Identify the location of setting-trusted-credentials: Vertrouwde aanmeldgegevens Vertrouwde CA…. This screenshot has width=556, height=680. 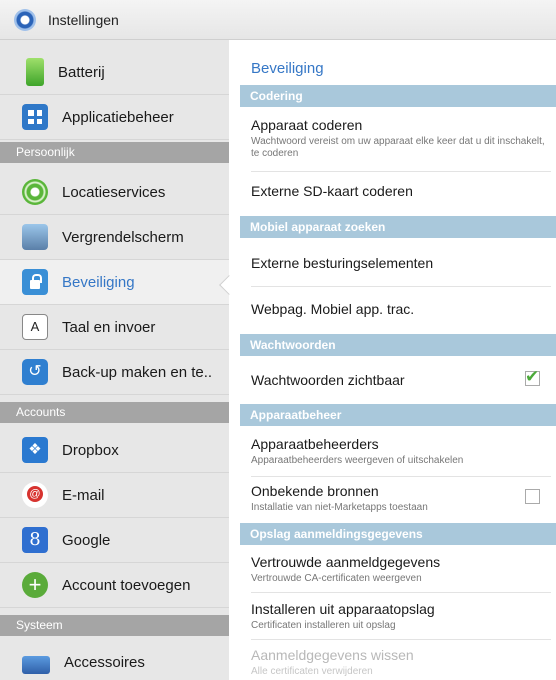
(401, 569).